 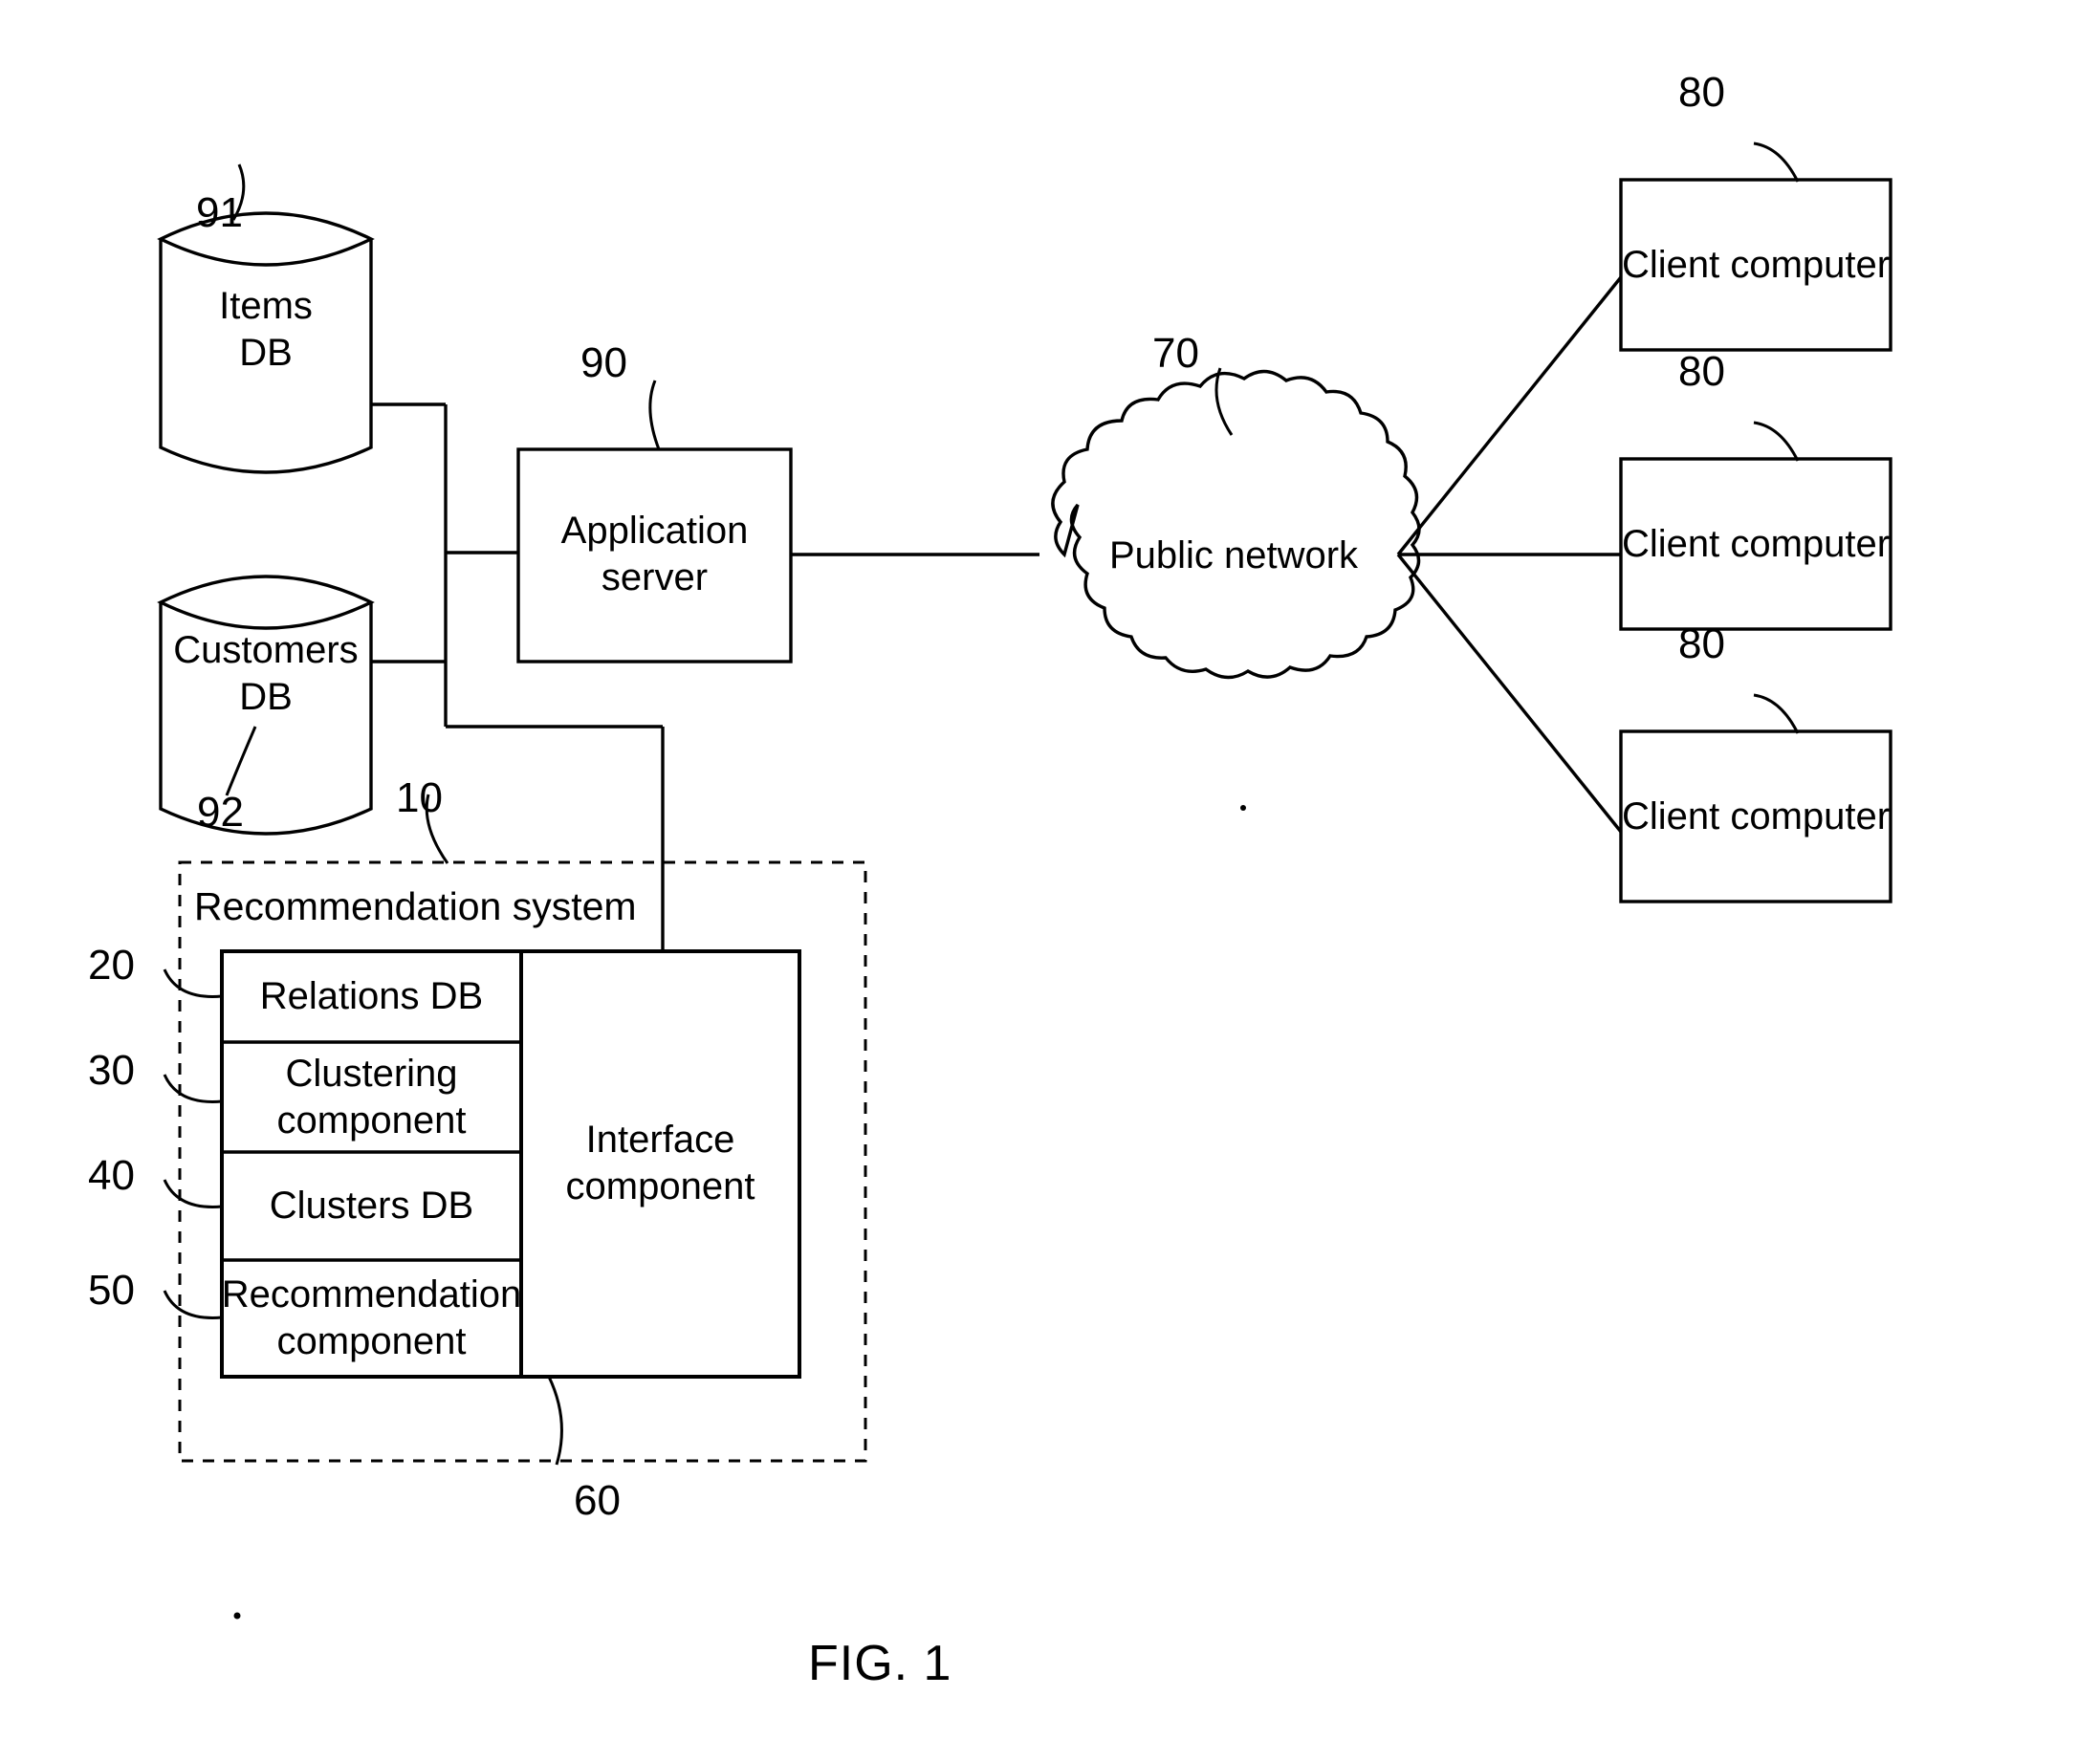 What do you see at coordinates (1233, 554) in the screenshot?
I see `public-network-label: Public network` at bounding box center [1233, 554].